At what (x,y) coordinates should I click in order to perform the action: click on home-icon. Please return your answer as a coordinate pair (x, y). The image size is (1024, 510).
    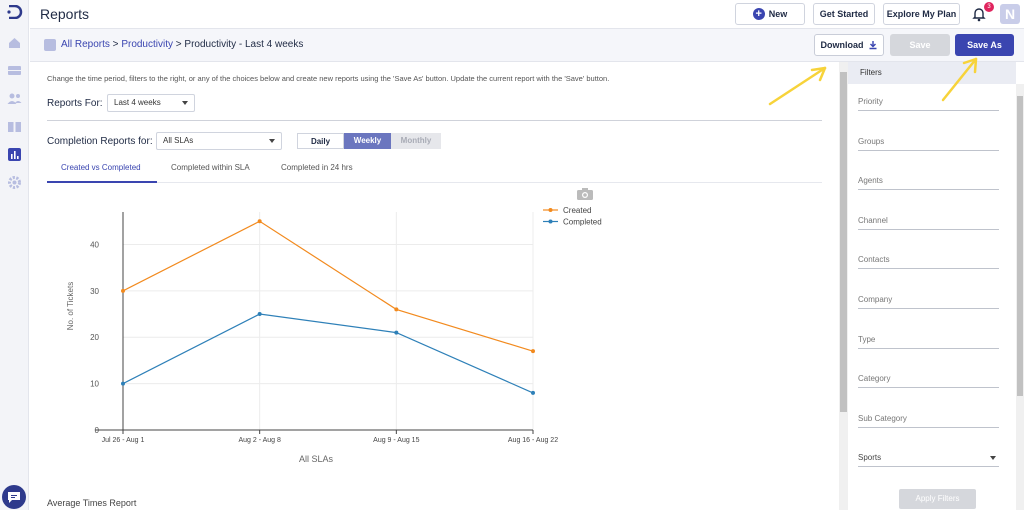
    Looking at the image, I should click on (14, 42).